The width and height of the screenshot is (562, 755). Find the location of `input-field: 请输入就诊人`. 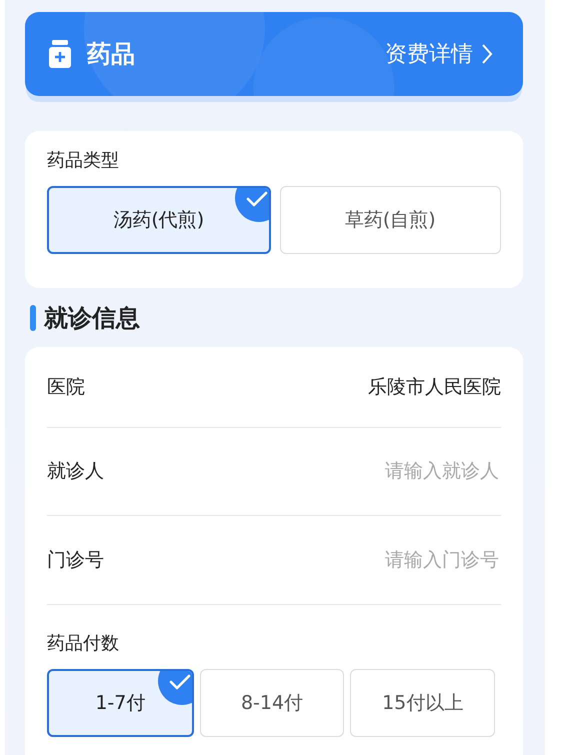

input-field: 请输入就诊人 is located at coordinates (401, 471).